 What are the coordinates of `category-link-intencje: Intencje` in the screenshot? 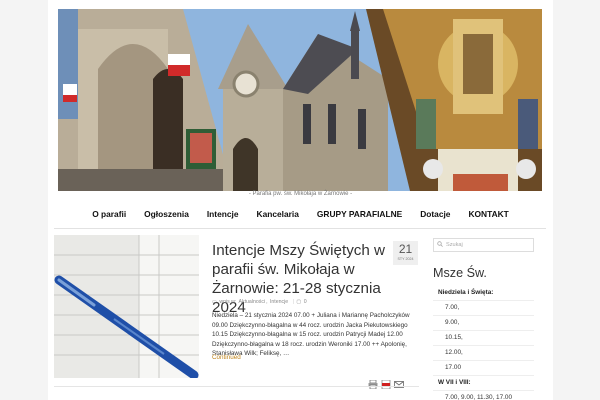 It's located at (279, 302).